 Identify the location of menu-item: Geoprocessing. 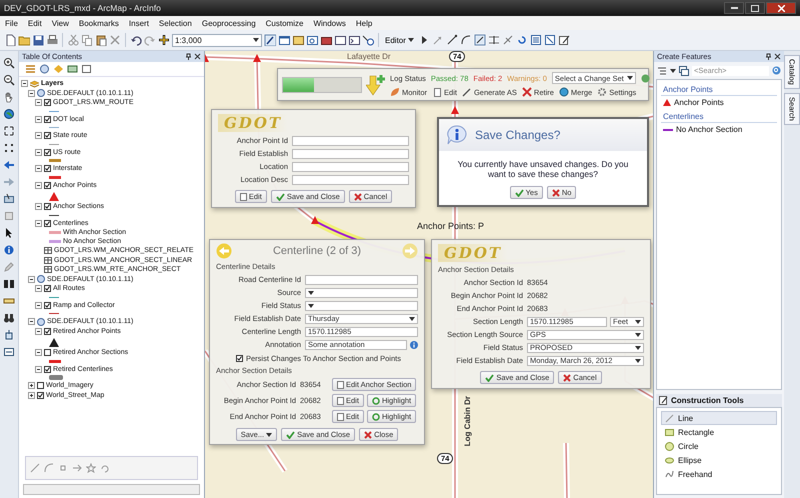
(228, 23).